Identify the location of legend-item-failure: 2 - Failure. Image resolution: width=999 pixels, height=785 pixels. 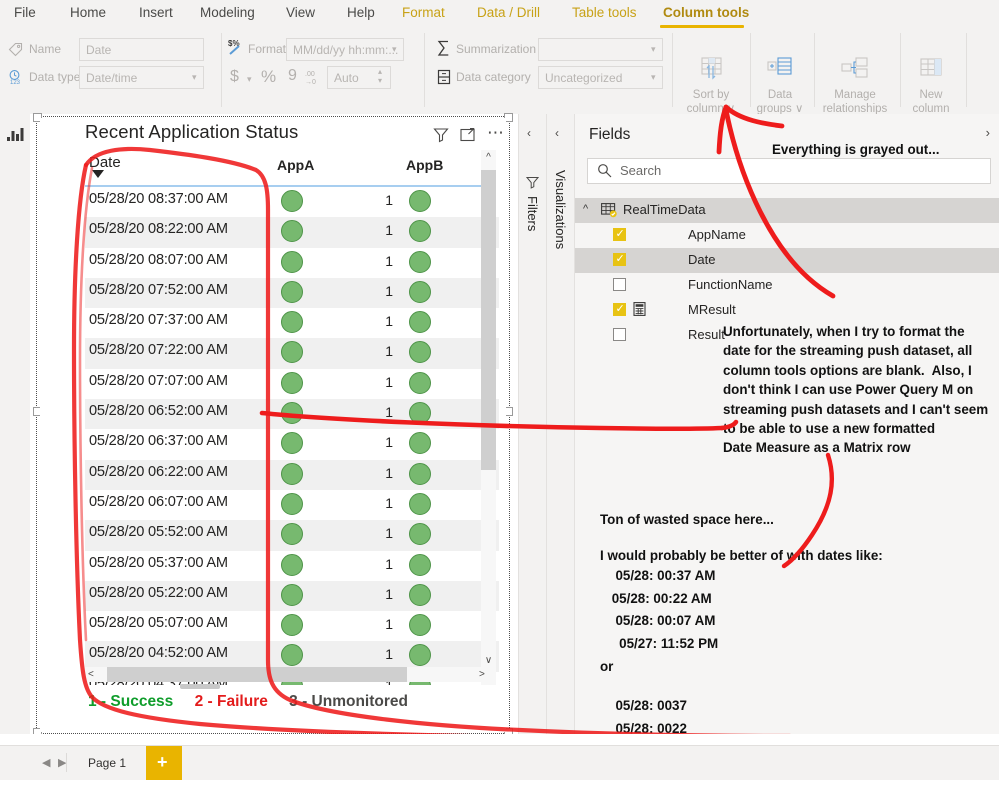
(231, 701).